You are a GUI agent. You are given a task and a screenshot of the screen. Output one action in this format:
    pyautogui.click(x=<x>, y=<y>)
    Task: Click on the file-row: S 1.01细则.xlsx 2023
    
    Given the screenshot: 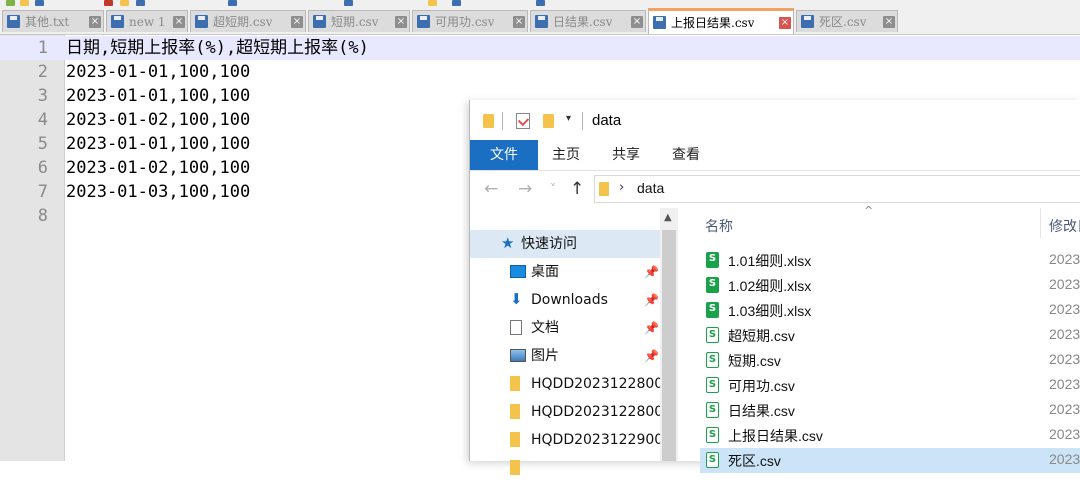 What is the action you would take?
    pyautogui.click(x=890, y=260)
    